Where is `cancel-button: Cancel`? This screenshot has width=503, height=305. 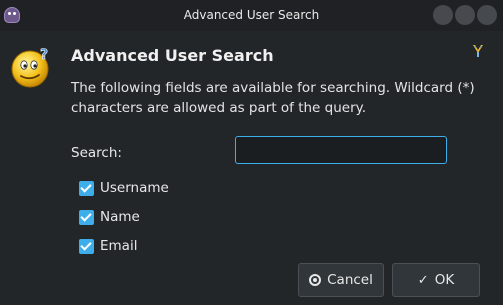
cancel-button: Cancel is located at coordinates (341, 280).